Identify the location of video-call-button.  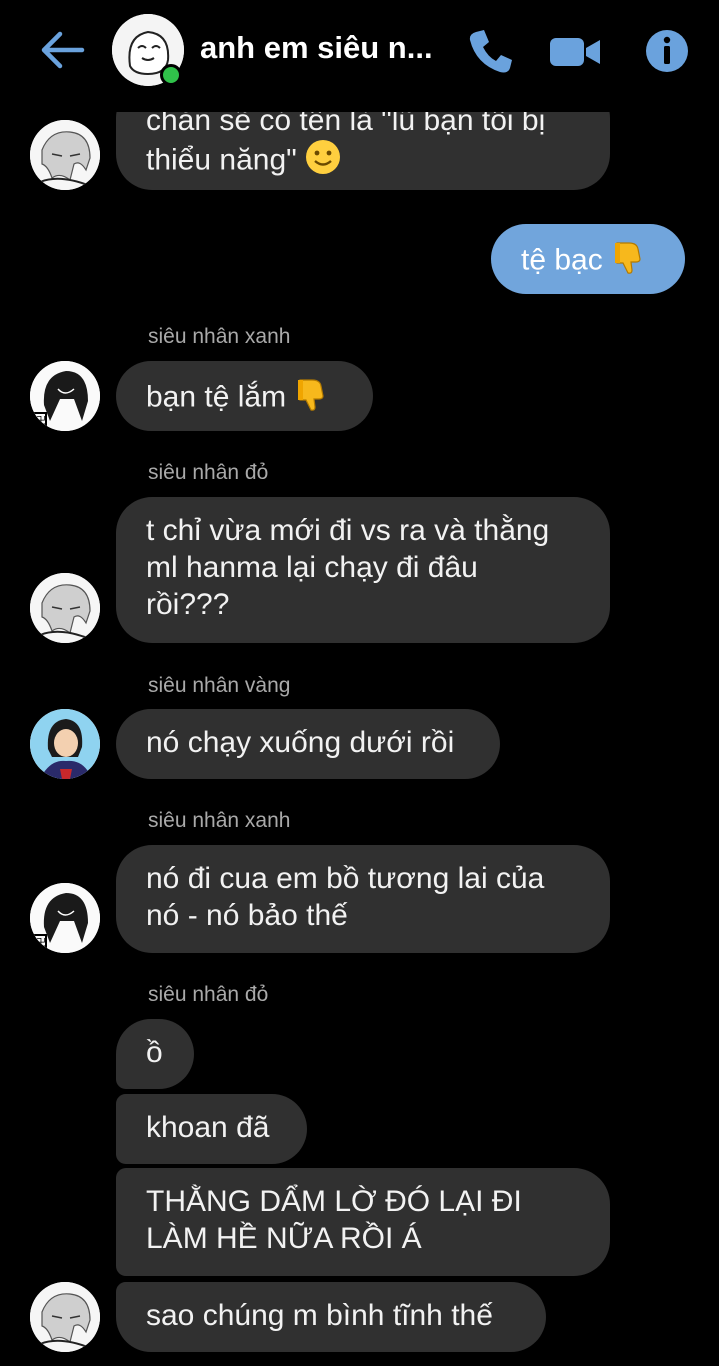
(574, 51).